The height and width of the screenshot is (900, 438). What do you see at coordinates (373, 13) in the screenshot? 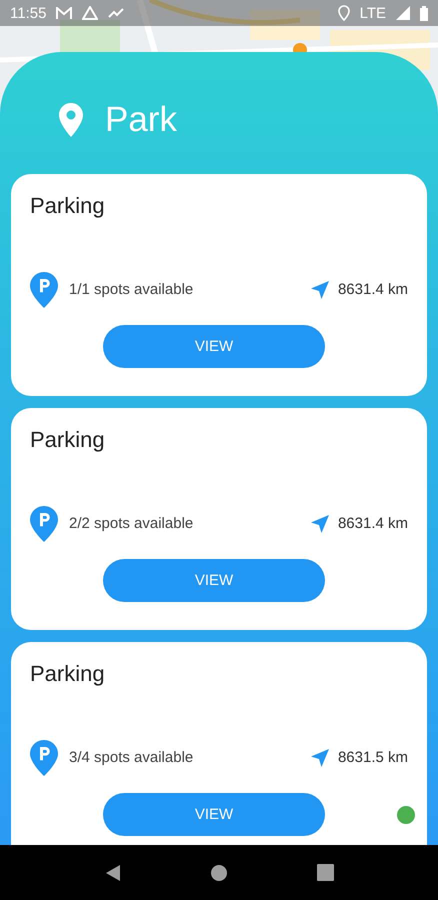
I see `network-label: LTE` at bounding box center [373, 13].